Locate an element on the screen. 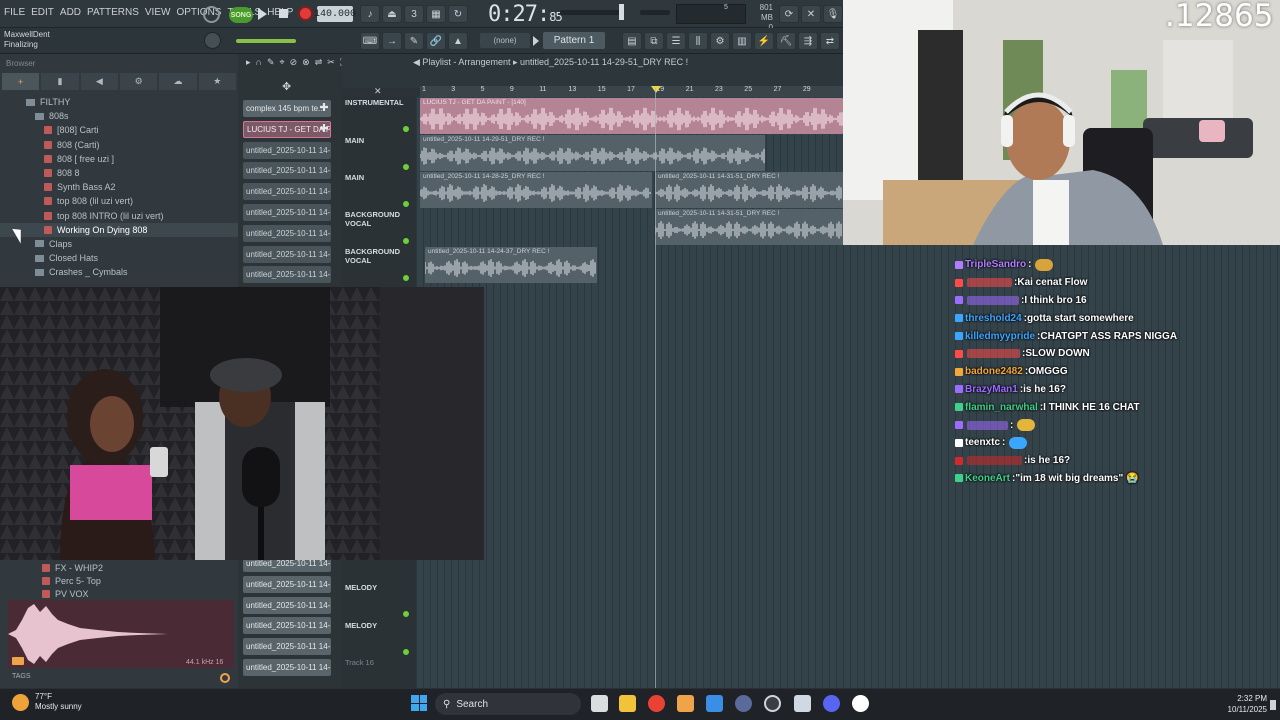 The height and width of the screenshot is (720, 1280). store-icon is located at coordinates (714, 703).